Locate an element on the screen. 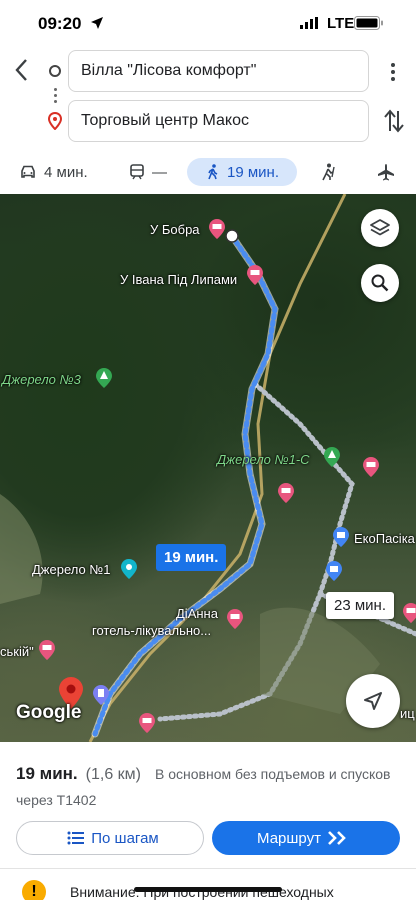 Image resolution: width=416 pixels, height=900 pixels. travel-mode-bar: 4 мин. — 19 мин. is located at coordinates (208, 172).